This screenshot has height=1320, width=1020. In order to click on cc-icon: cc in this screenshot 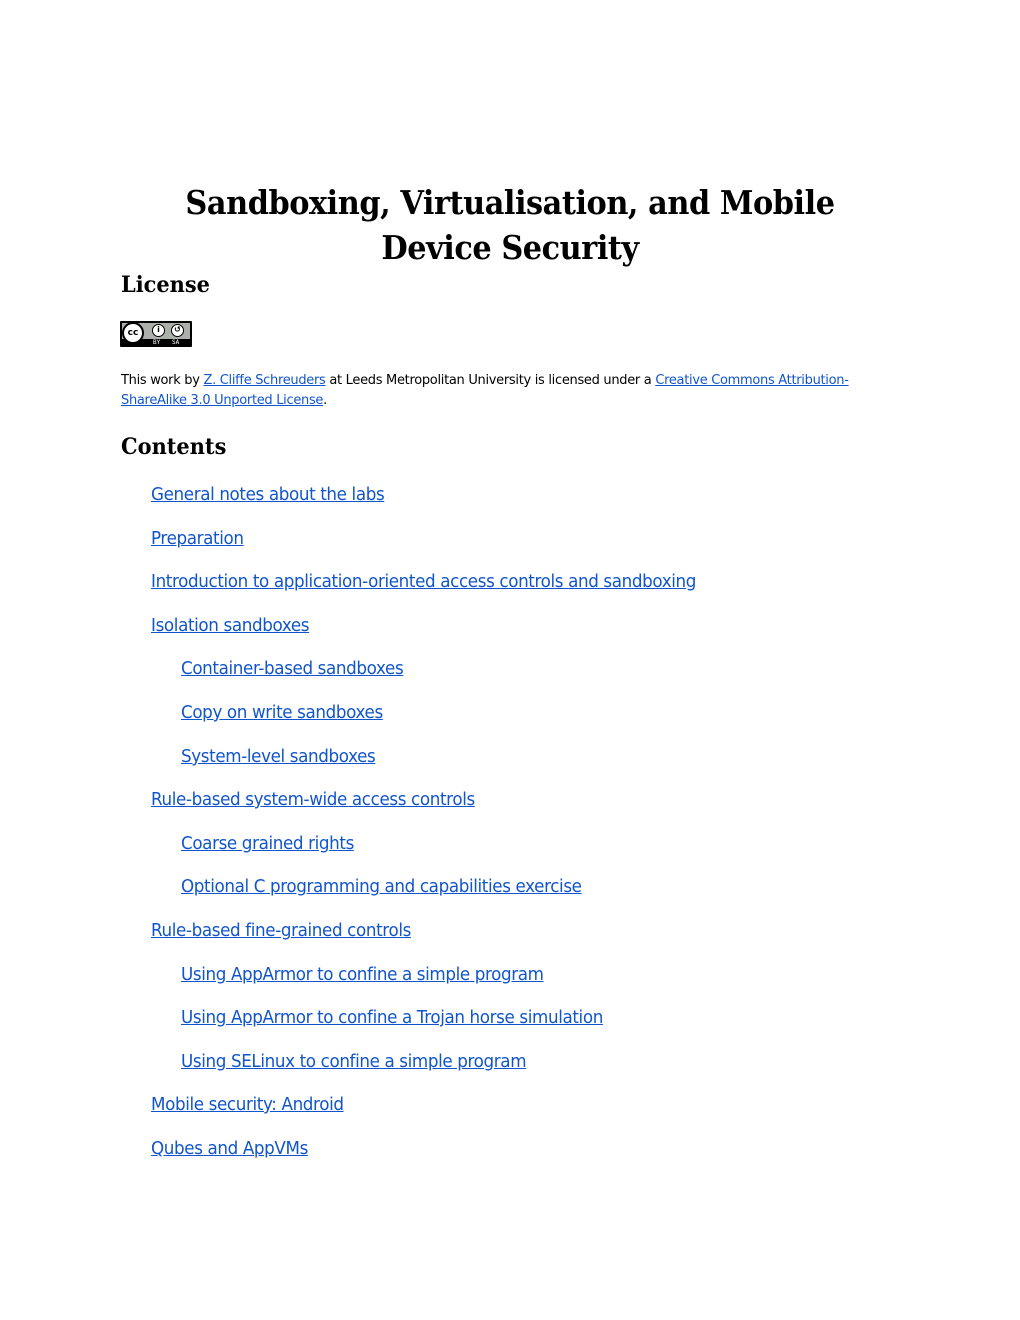, I will do `click(133, 333)`.